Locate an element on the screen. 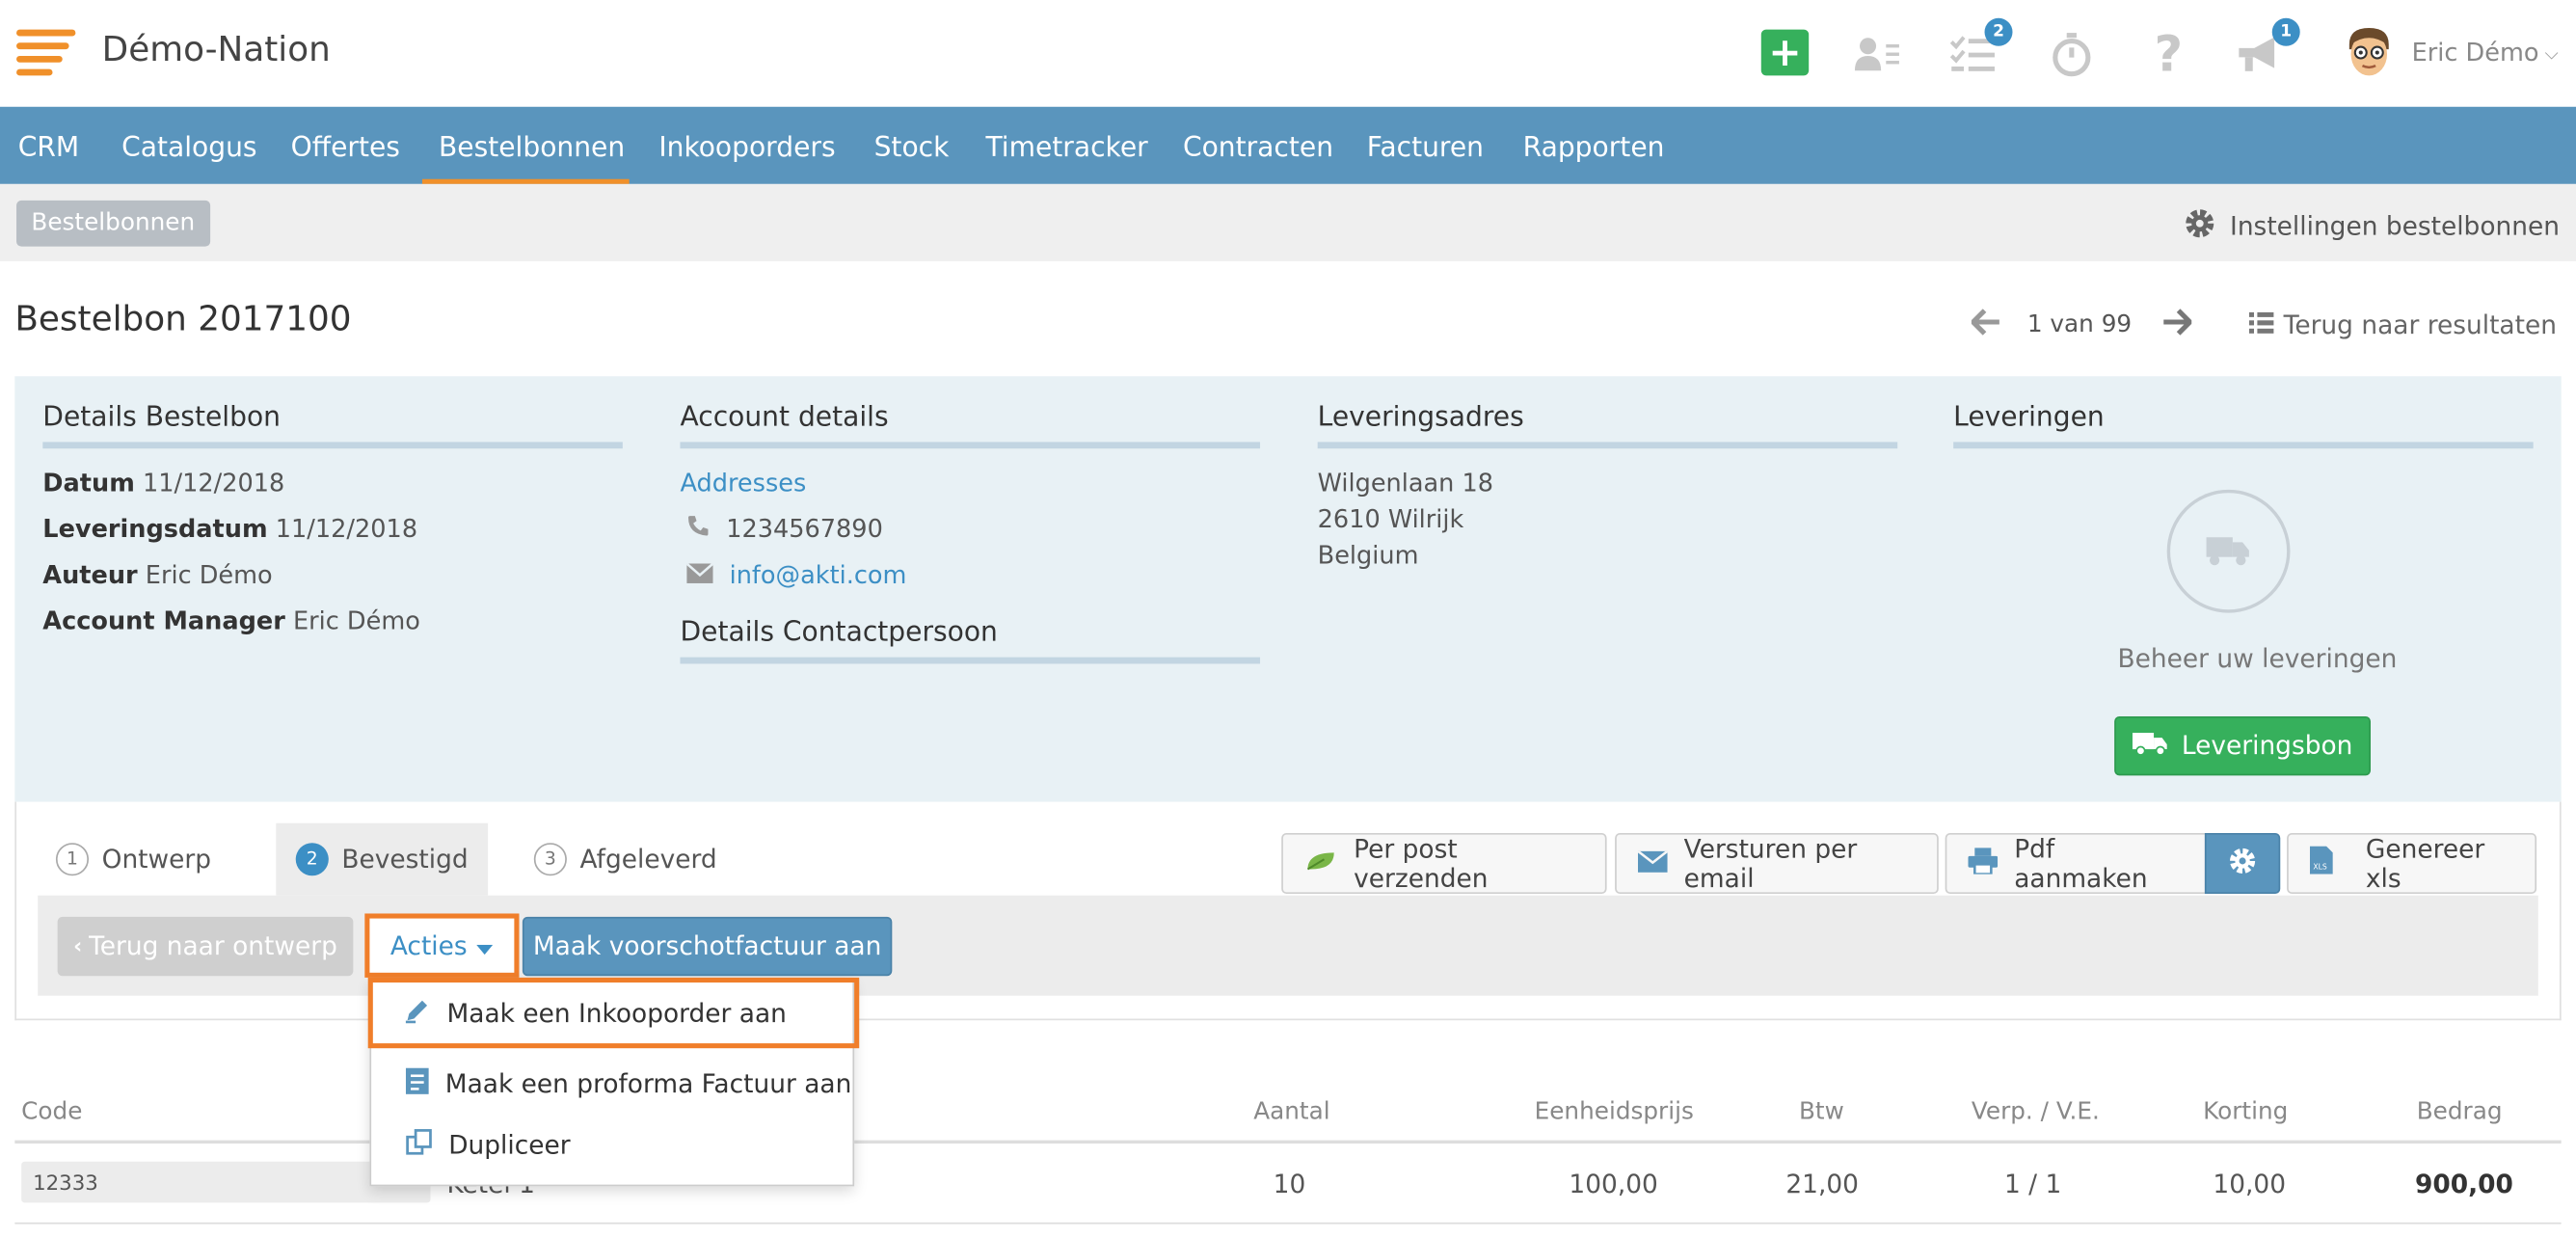 This screenshot has height=1238, width=2576. leaf-icon is located at coordinates (1321, 863).